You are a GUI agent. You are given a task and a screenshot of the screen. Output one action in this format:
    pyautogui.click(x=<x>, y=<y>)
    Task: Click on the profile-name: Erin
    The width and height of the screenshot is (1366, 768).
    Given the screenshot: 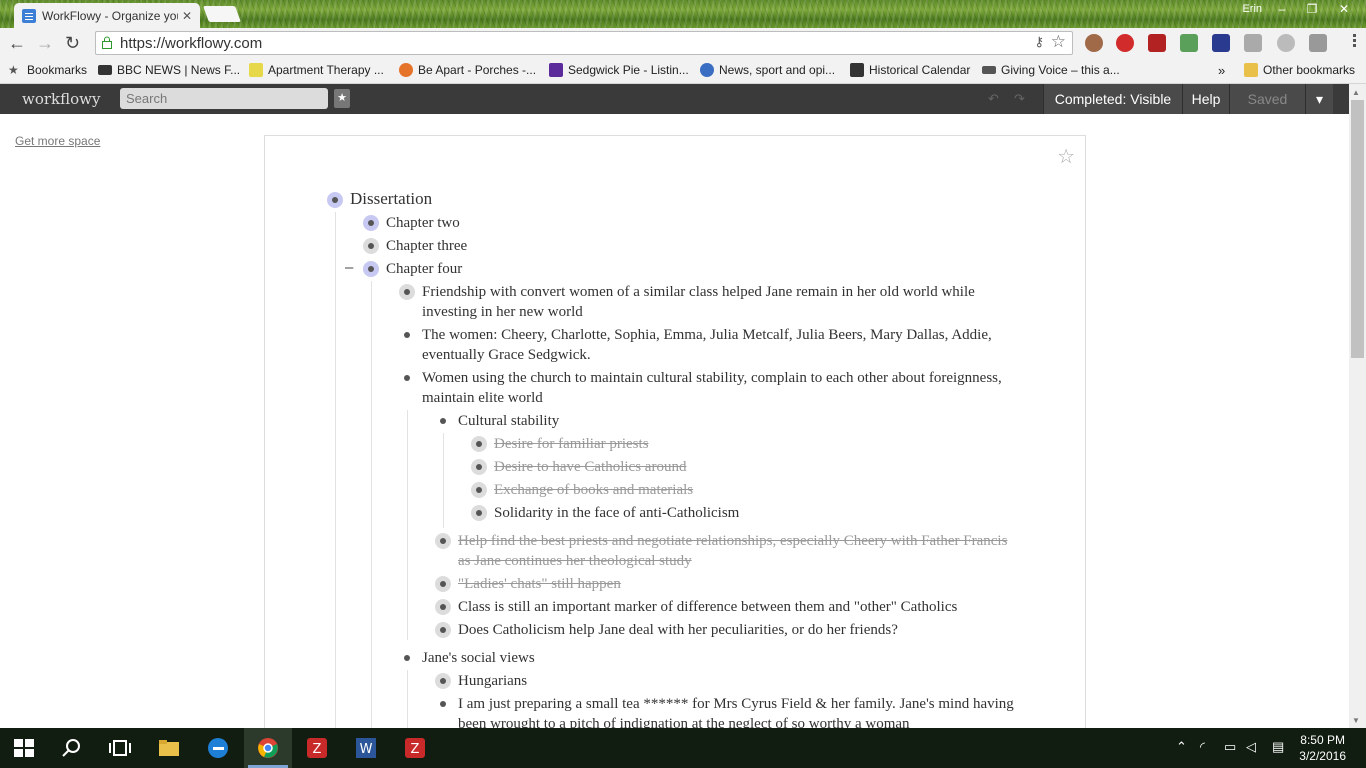 What is the action you would take?
    pyautogui.click(x=1252, y=9)
    